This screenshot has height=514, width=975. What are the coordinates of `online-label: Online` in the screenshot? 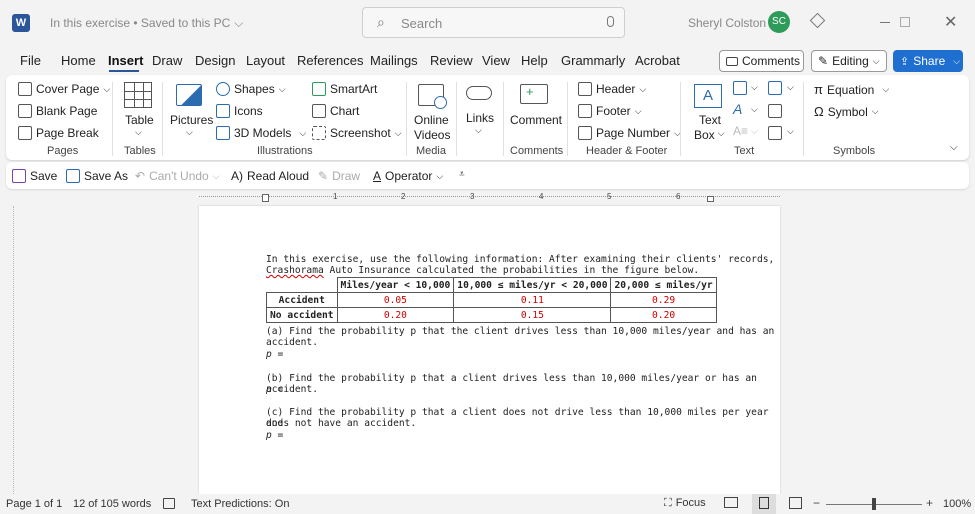 It's located at (431, 120).